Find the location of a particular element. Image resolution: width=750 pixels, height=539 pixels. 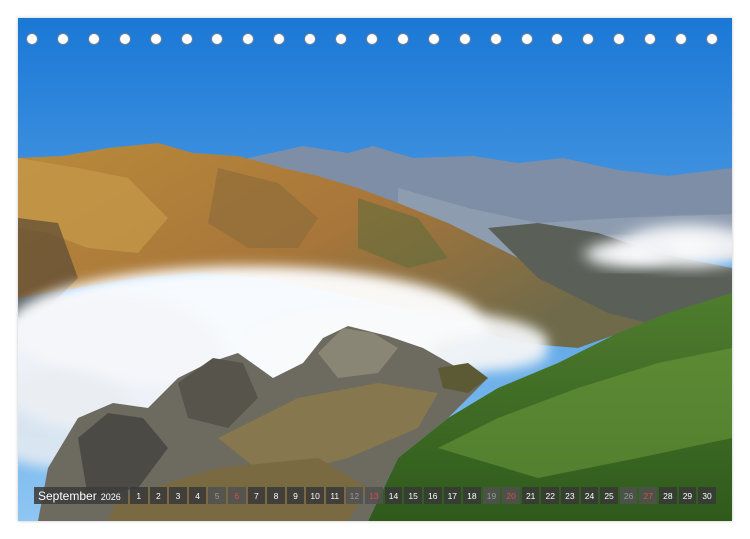

calendar-day: 20 is located at coordinates (511, 495).